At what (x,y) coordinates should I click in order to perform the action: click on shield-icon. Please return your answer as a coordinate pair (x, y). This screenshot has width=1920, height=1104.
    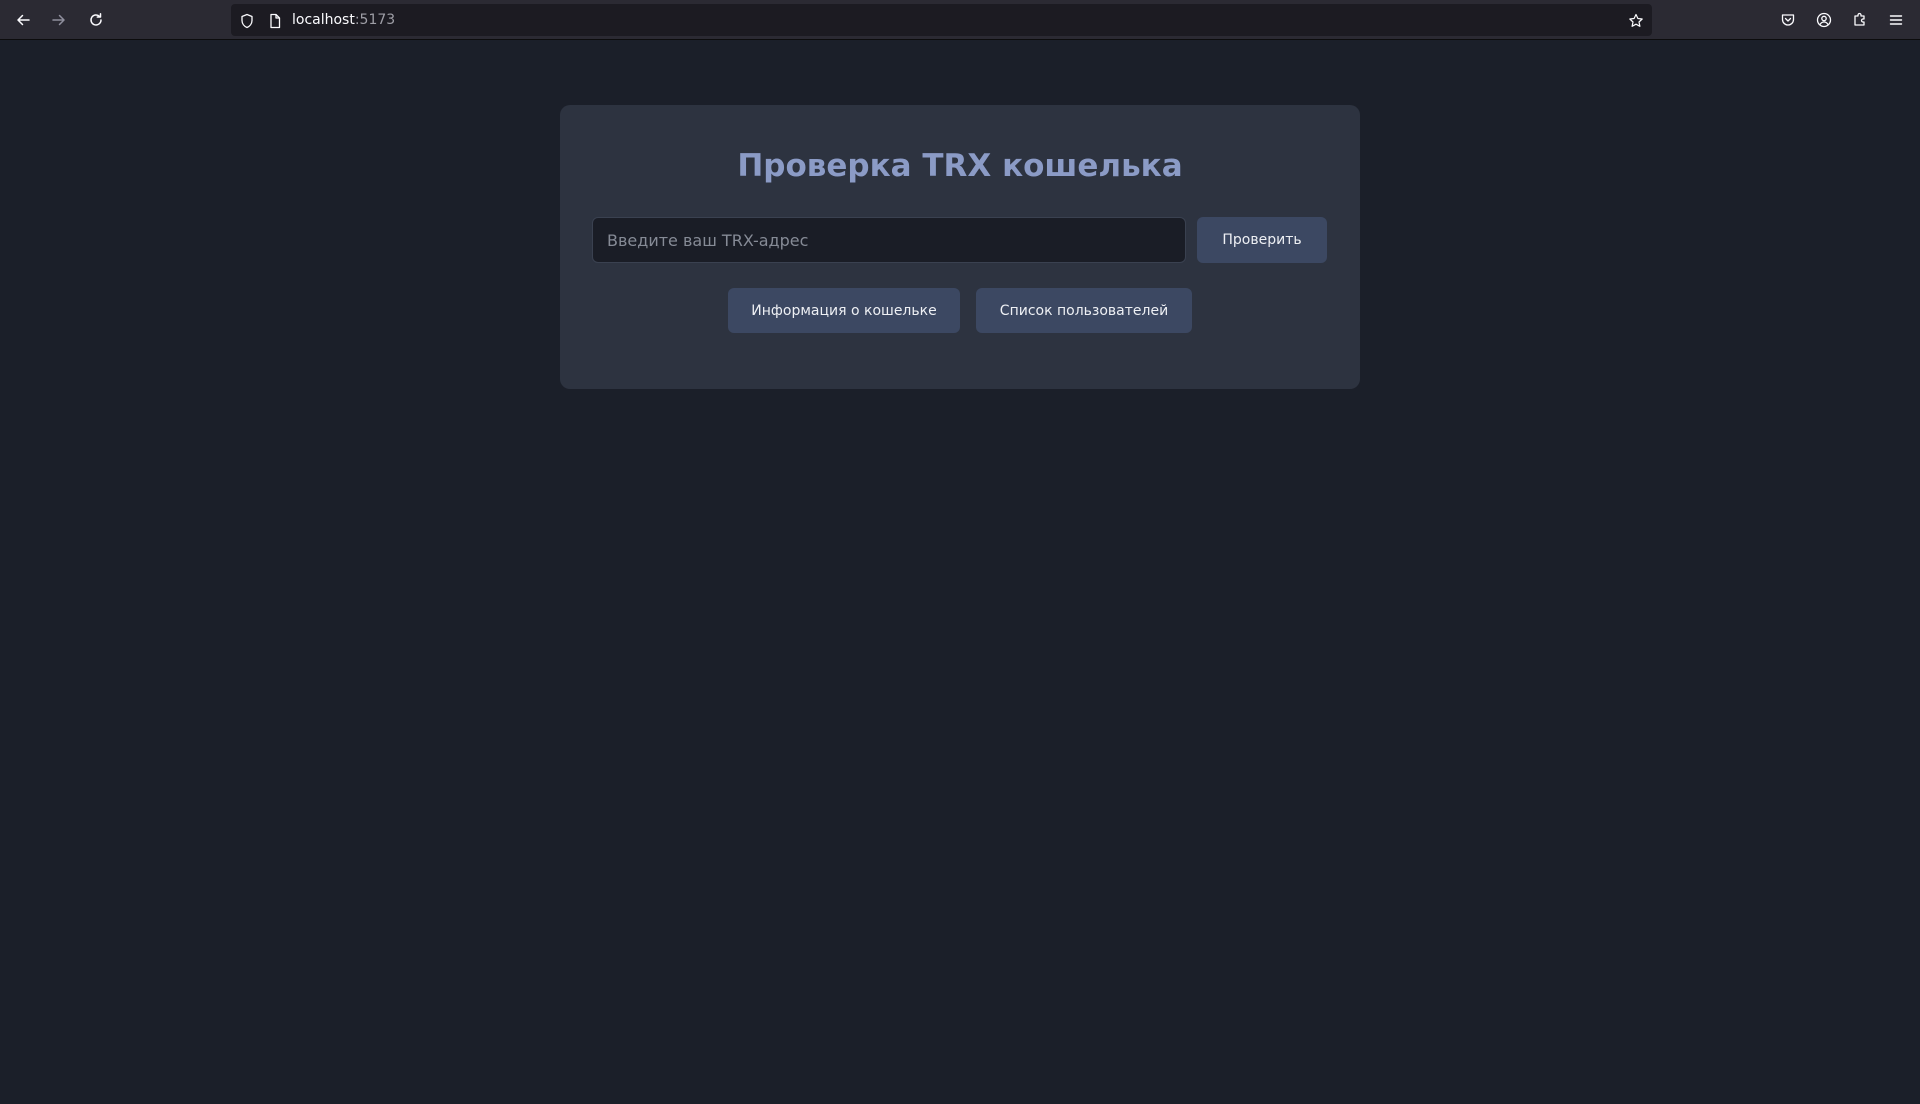
    Looking at the image, I should click on (247, 21).